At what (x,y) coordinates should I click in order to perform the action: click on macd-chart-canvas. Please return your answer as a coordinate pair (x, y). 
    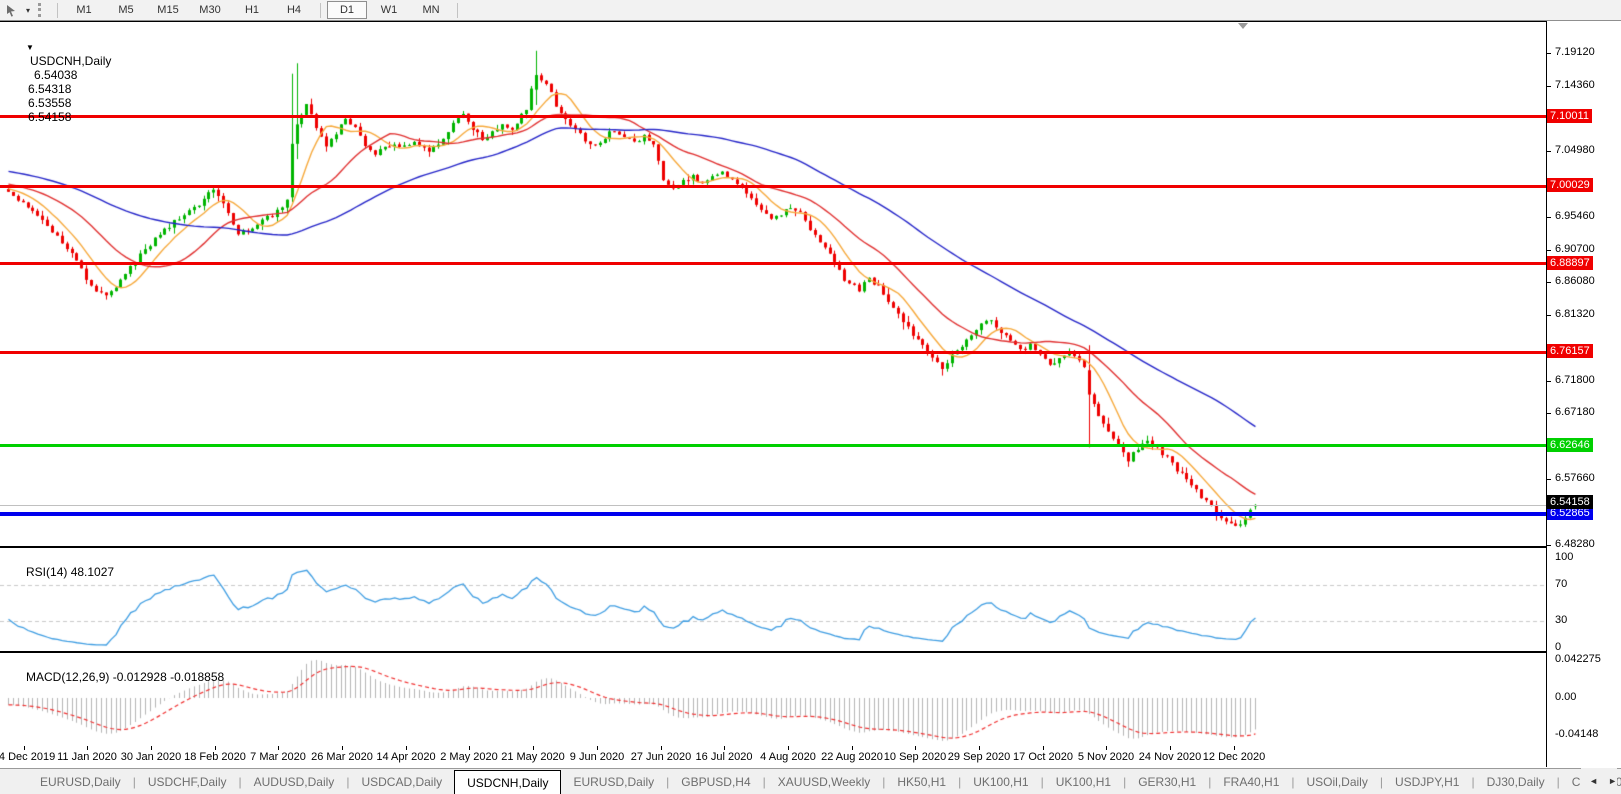
    Looking at the image, I should click on (773, 698).